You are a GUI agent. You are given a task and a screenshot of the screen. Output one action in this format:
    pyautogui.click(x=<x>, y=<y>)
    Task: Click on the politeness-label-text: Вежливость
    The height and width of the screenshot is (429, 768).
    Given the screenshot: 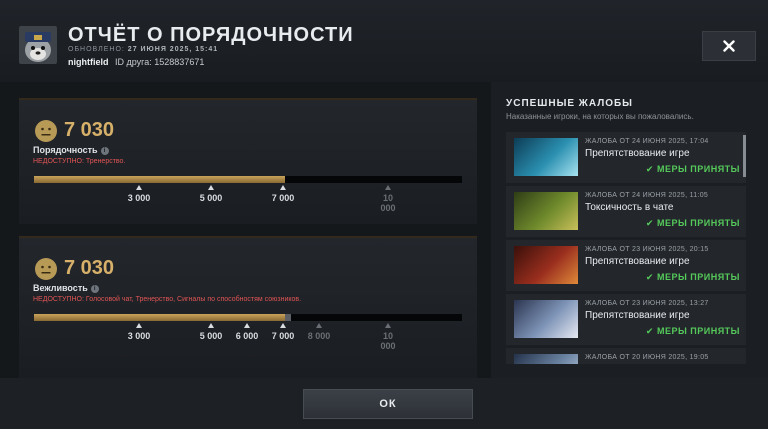 What is the action you would take?
    pyautogui.click(x=60, y=288)
    